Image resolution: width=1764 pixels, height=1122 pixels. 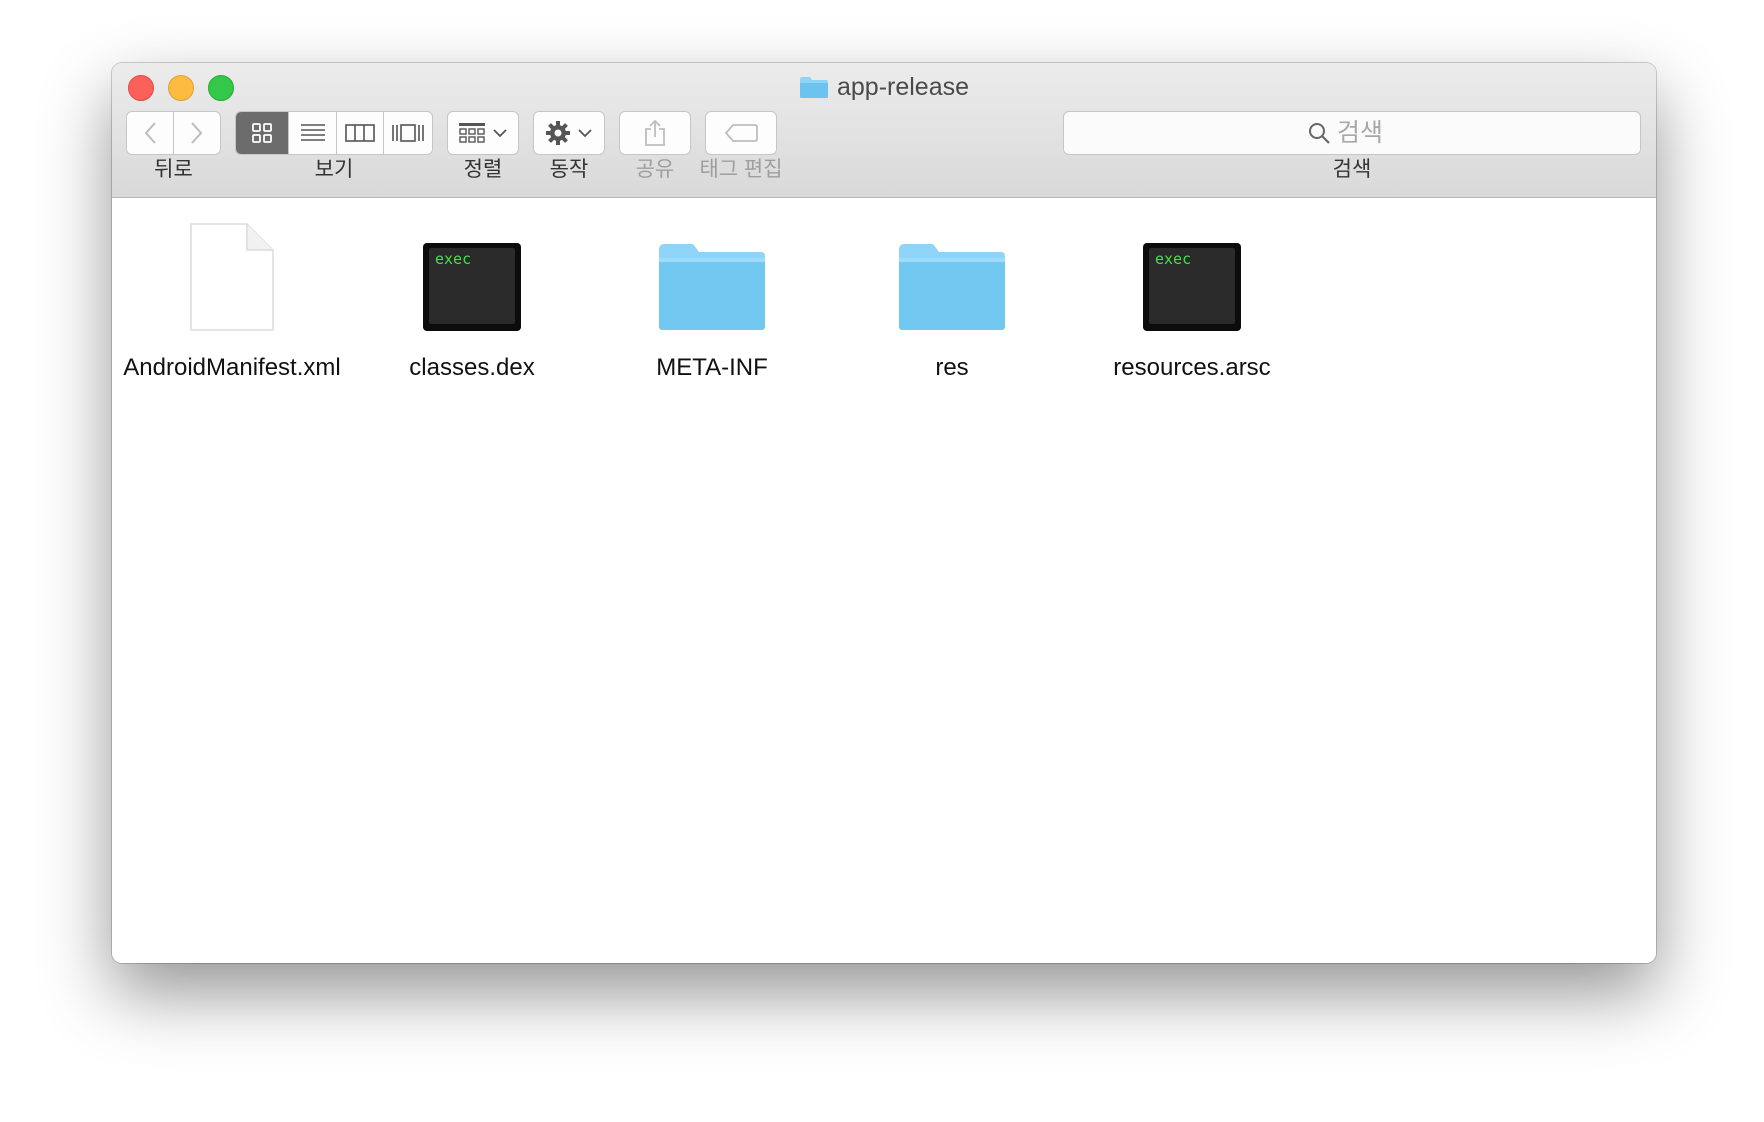 What do you see at coordinates (741, 169) in the screenshot?
I see `edit-tags-label: 태그 편집` at bounding box center [741, 169].